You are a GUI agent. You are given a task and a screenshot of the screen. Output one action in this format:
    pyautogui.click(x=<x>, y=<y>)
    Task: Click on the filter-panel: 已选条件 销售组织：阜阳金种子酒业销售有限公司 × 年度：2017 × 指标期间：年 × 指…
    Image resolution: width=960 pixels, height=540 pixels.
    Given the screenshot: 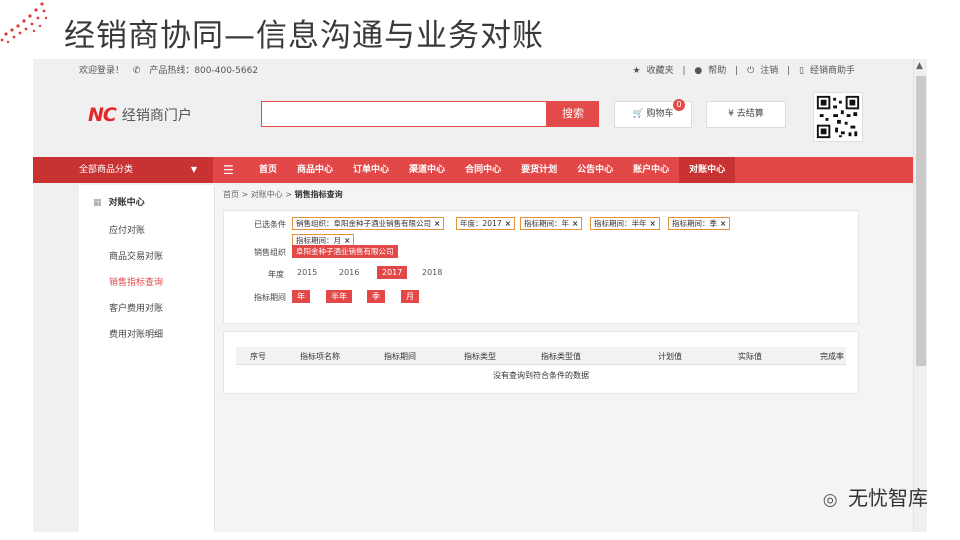 What is the action you would take?
    pyautogui.click(x=541, y=267)
    